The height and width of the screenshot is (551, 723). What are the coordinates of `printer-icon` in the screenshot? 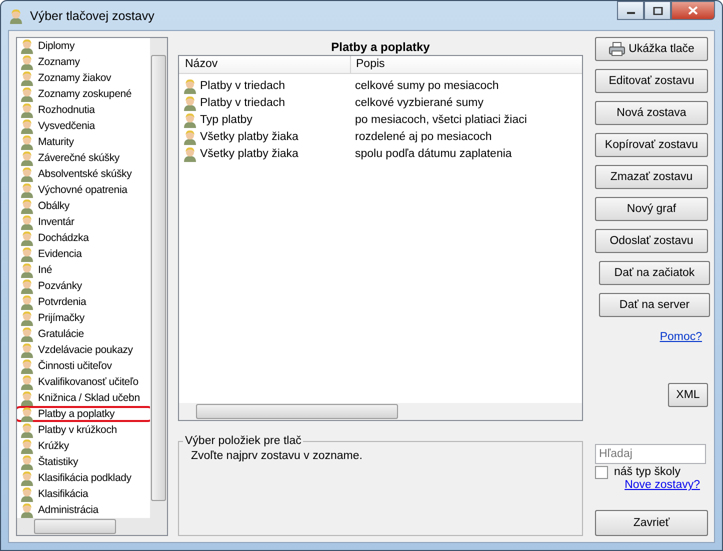 It's located at (616, 49).